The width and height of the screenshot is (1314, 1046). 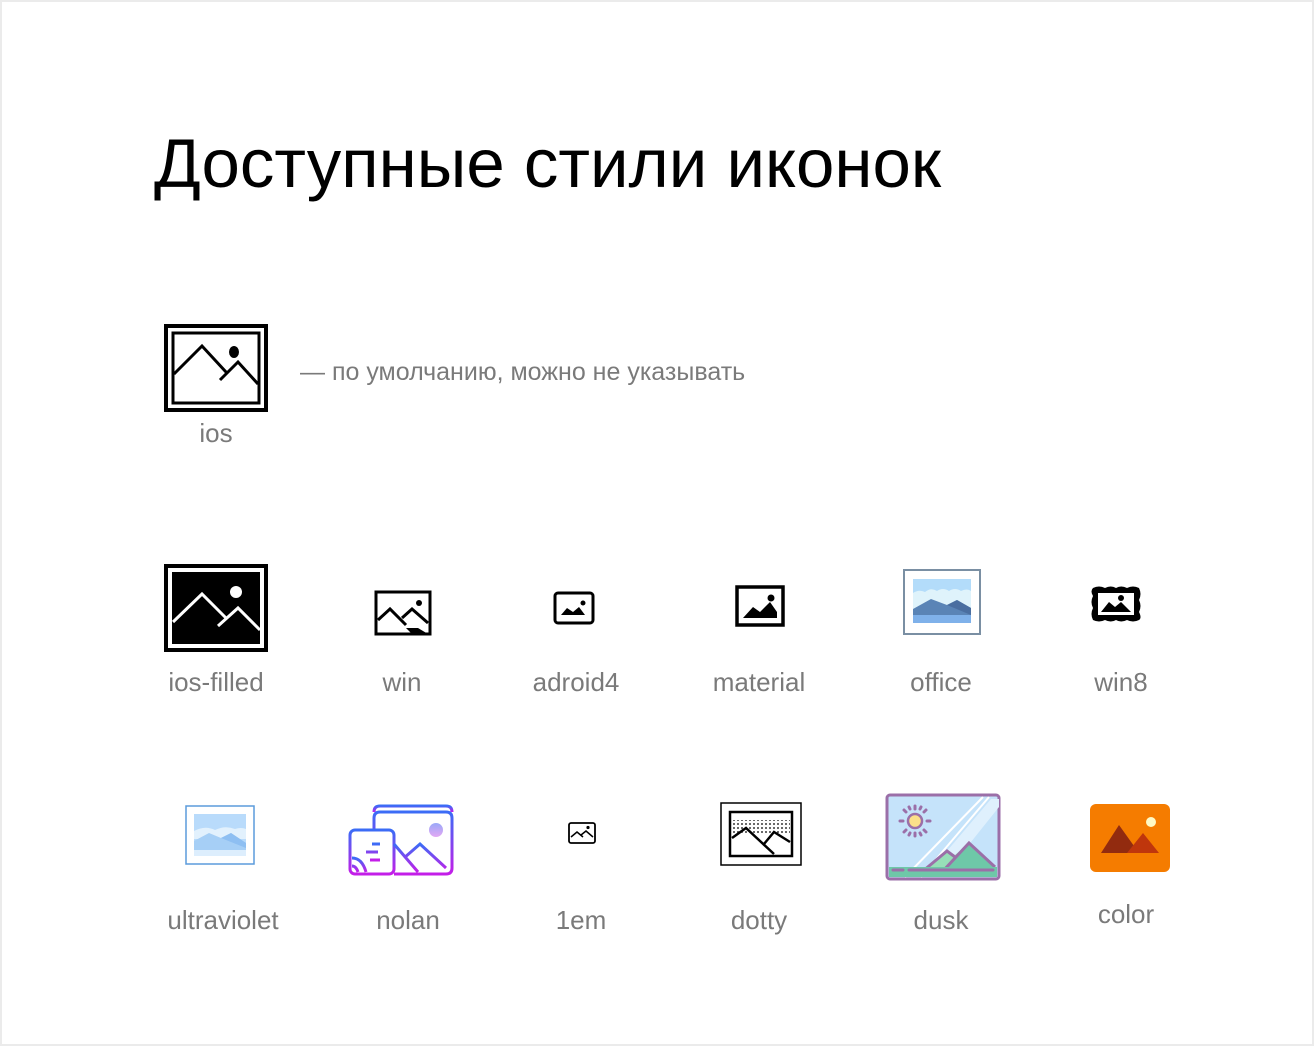 What do you see at coordinates (576, 682) in the screenshot?
I see `style-label: adroid4` at bounding box center [576, 682].